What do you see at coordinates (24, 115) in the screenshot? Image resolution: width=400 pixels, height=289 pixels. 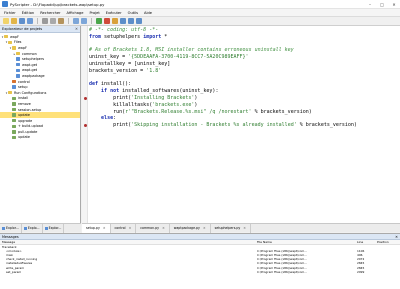 I see `tree-item-label: update` at bounding box center [24, 115].